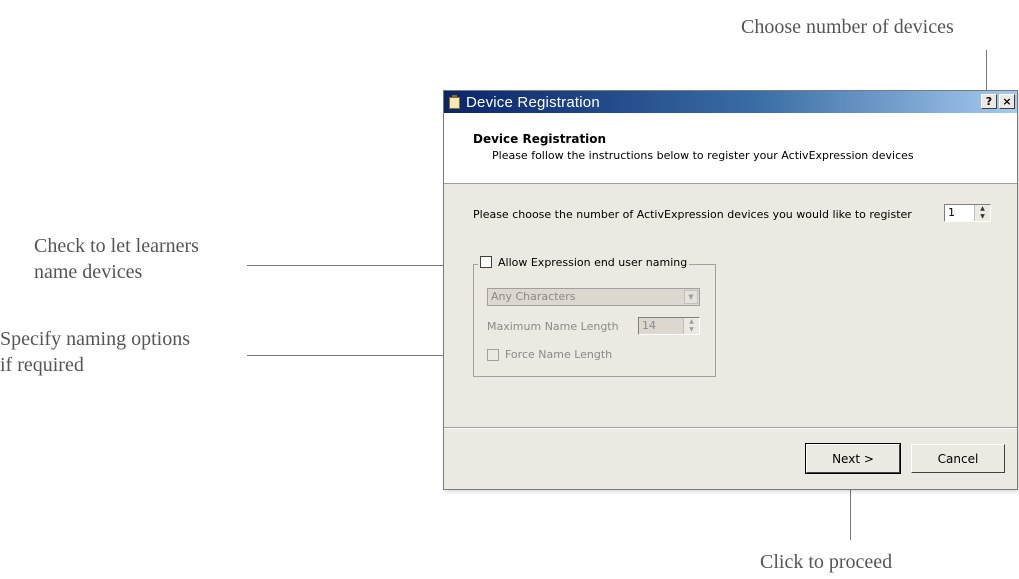 This screenshot has width=1019, height=579. Describe the element at coordinates (95, 339) in the screenshot. I see `callout-naming-line1: Specify naming options` at that location.